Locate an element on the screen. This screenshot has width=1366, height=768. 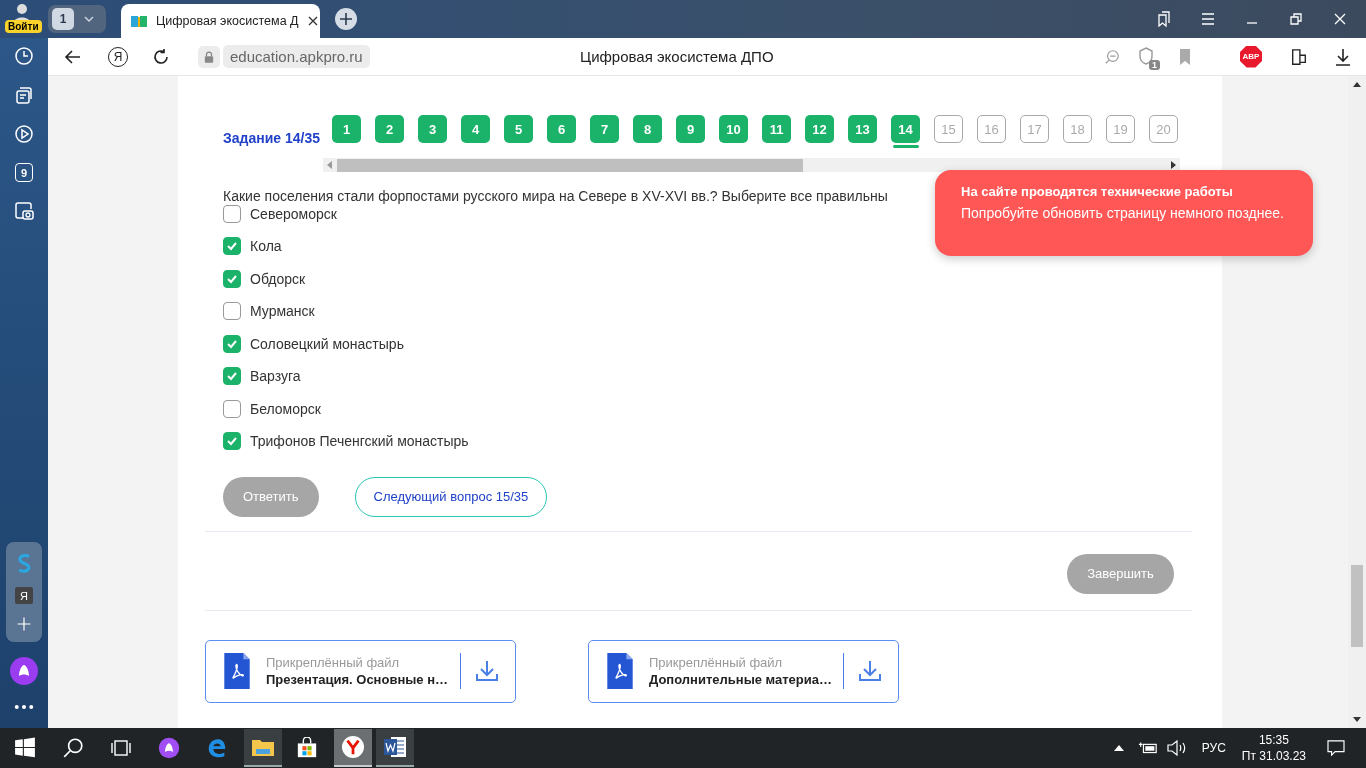
question-number-button: 19 is located at coordinates (1120, 129).